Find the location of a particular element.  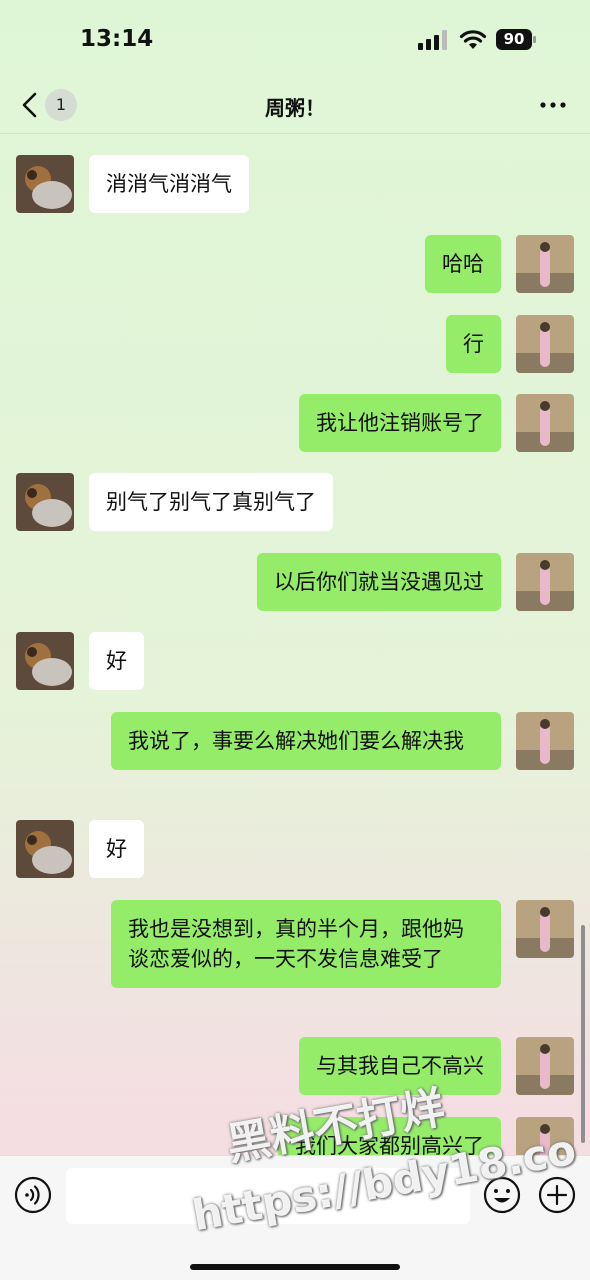

plus-icon is located at coordinates (557, 1195).